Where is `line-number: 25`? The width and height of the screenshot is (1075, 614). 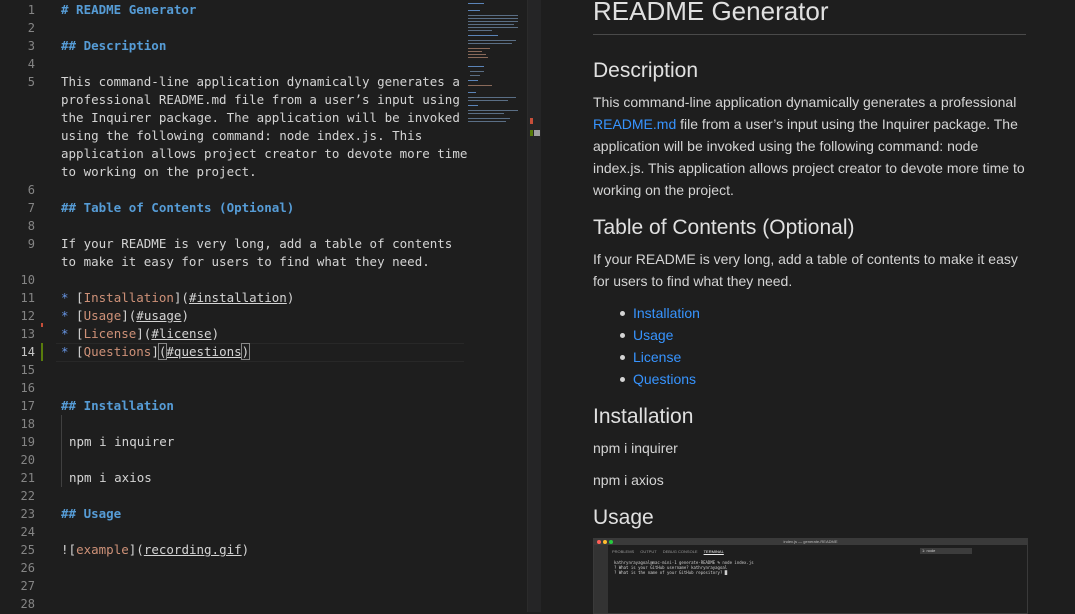
line-number: 25 is located at coordinates (27, 550).